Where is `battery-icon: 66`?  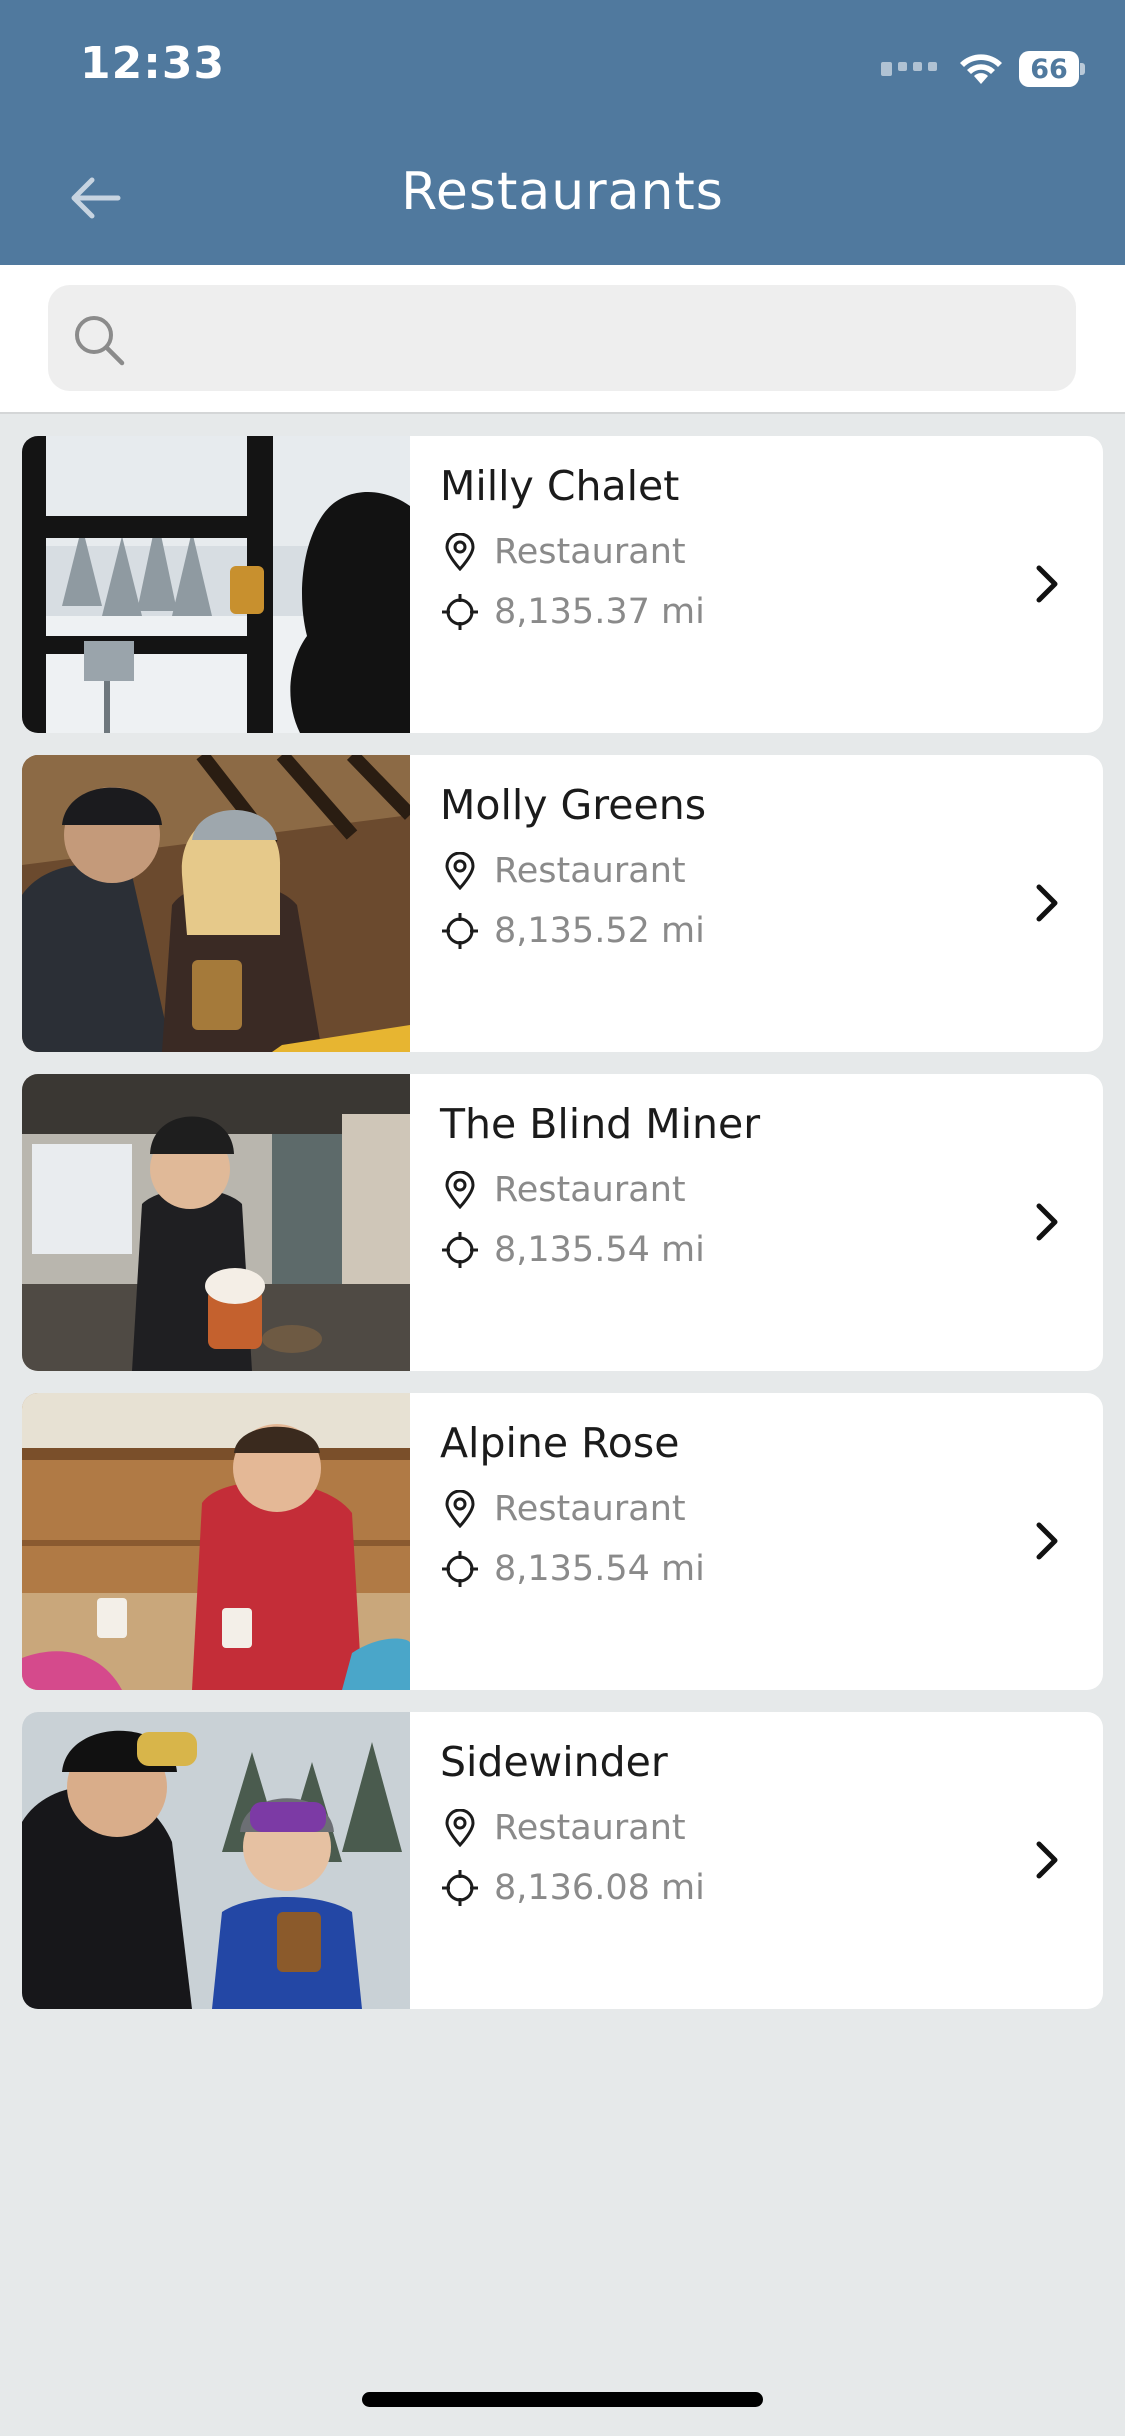
battery-icon: 66 is located at coordinates (1052, 69).